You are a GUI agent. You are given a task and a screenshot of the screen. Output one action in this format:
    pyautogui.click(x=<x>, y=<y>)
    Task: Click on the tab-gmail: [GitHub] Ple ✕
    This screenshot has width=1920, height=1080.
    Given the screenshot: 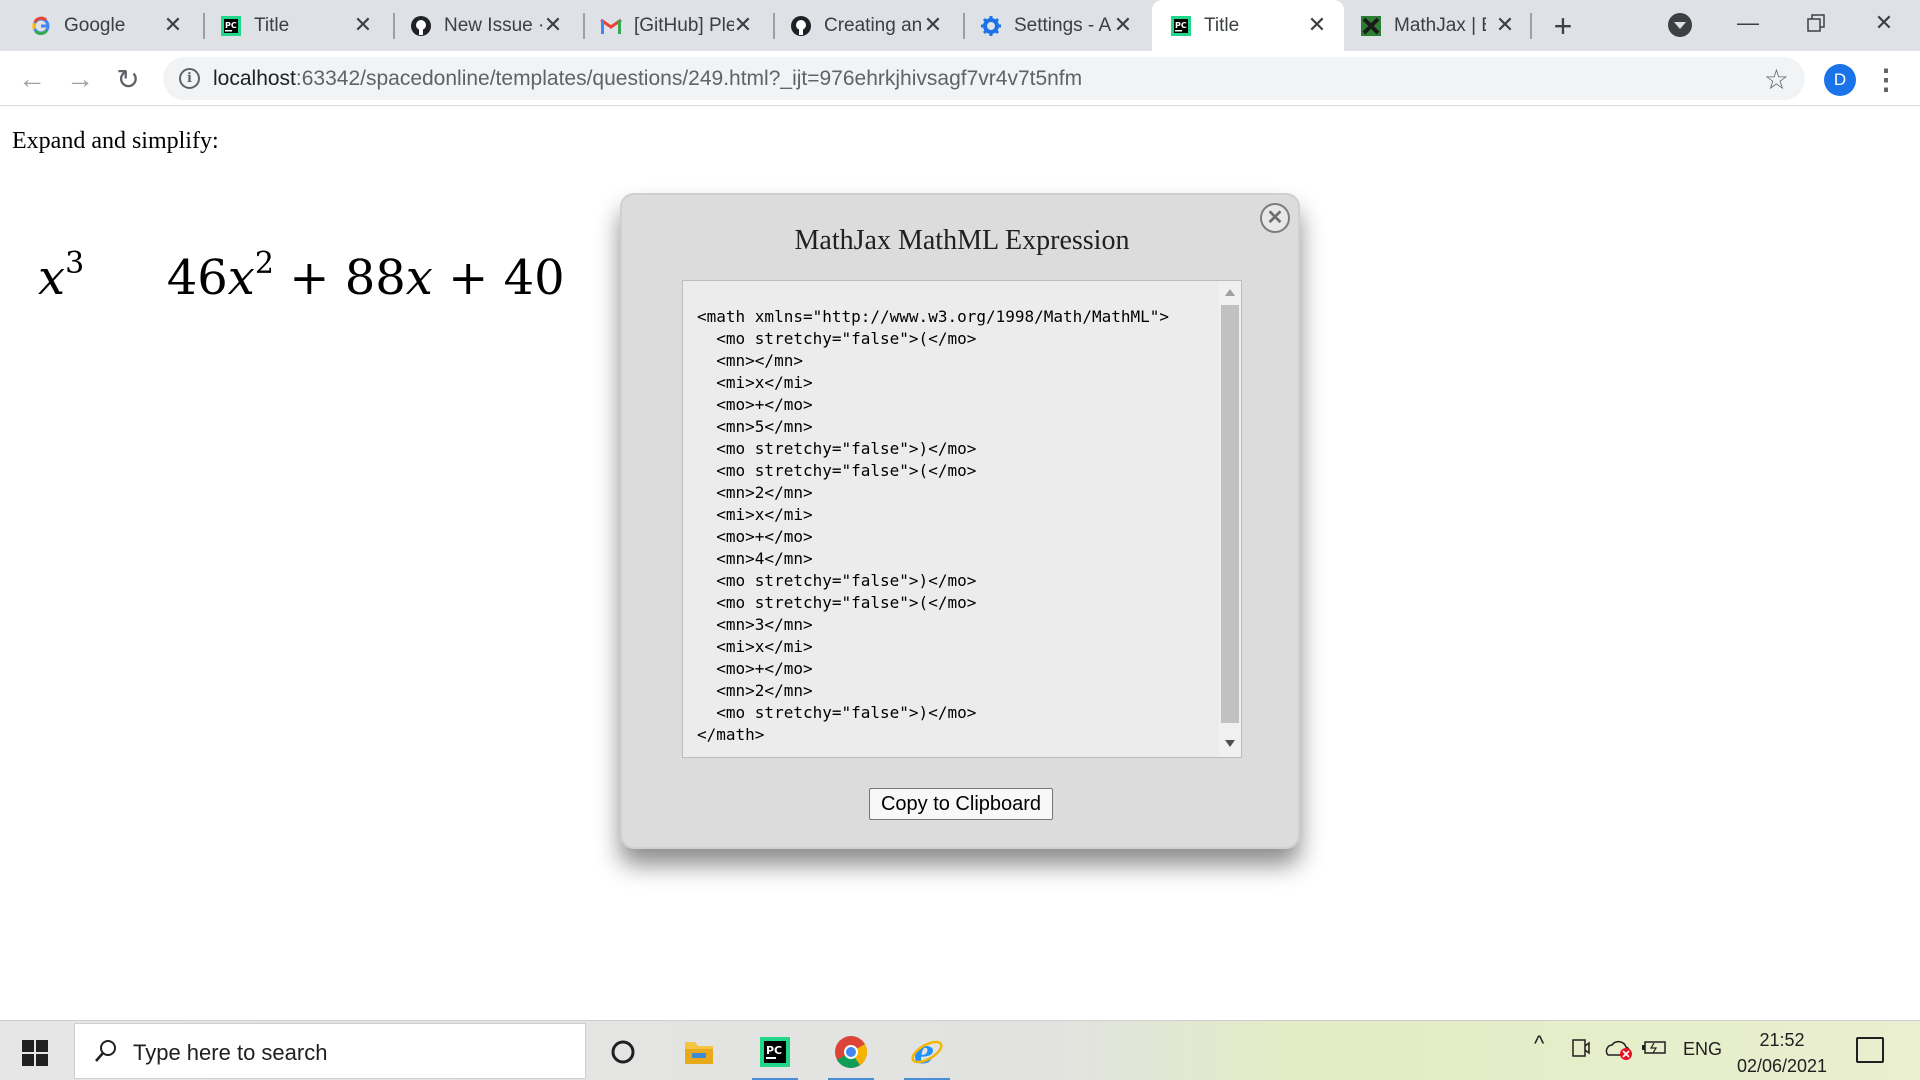 What is the action you would take?
    pyautogui.click(x=670, y=25)
    